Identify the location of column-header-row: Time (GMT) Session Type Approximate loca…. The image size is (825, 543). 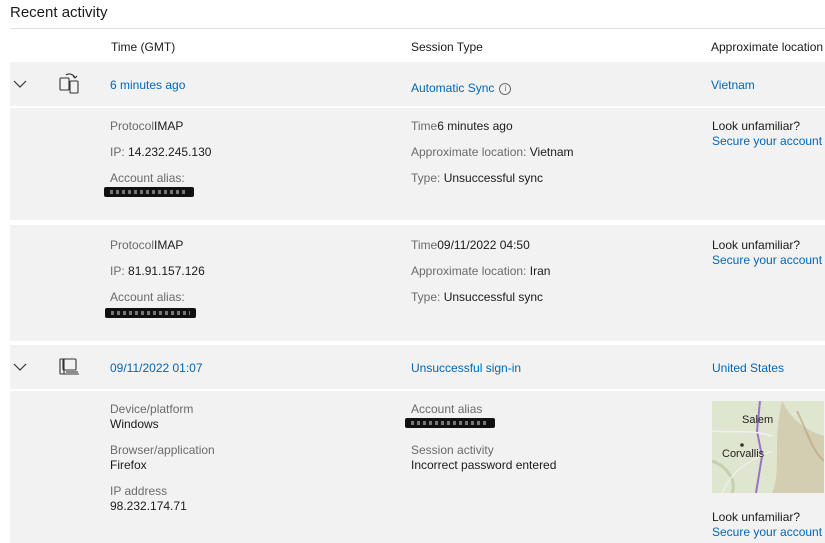
(417, 44).